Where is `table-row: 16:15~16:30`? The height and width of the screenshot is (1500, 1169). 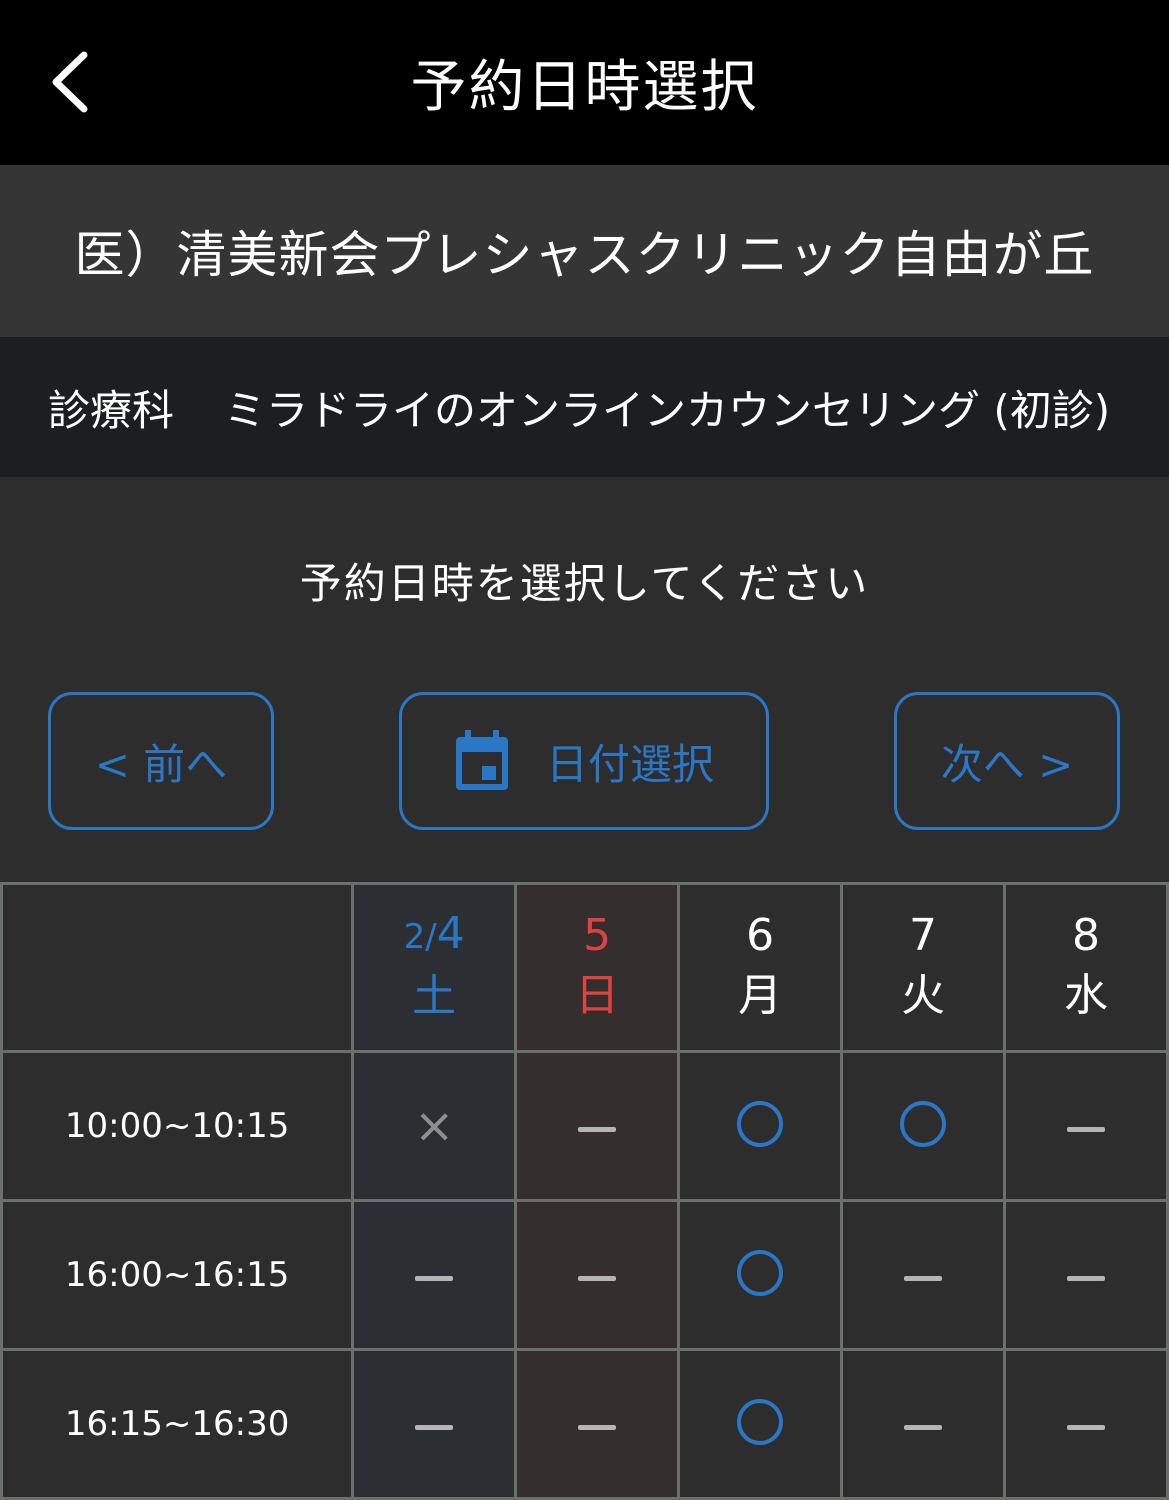 table-row: 16:15~16:30 is located at coordinates (584, 1424).